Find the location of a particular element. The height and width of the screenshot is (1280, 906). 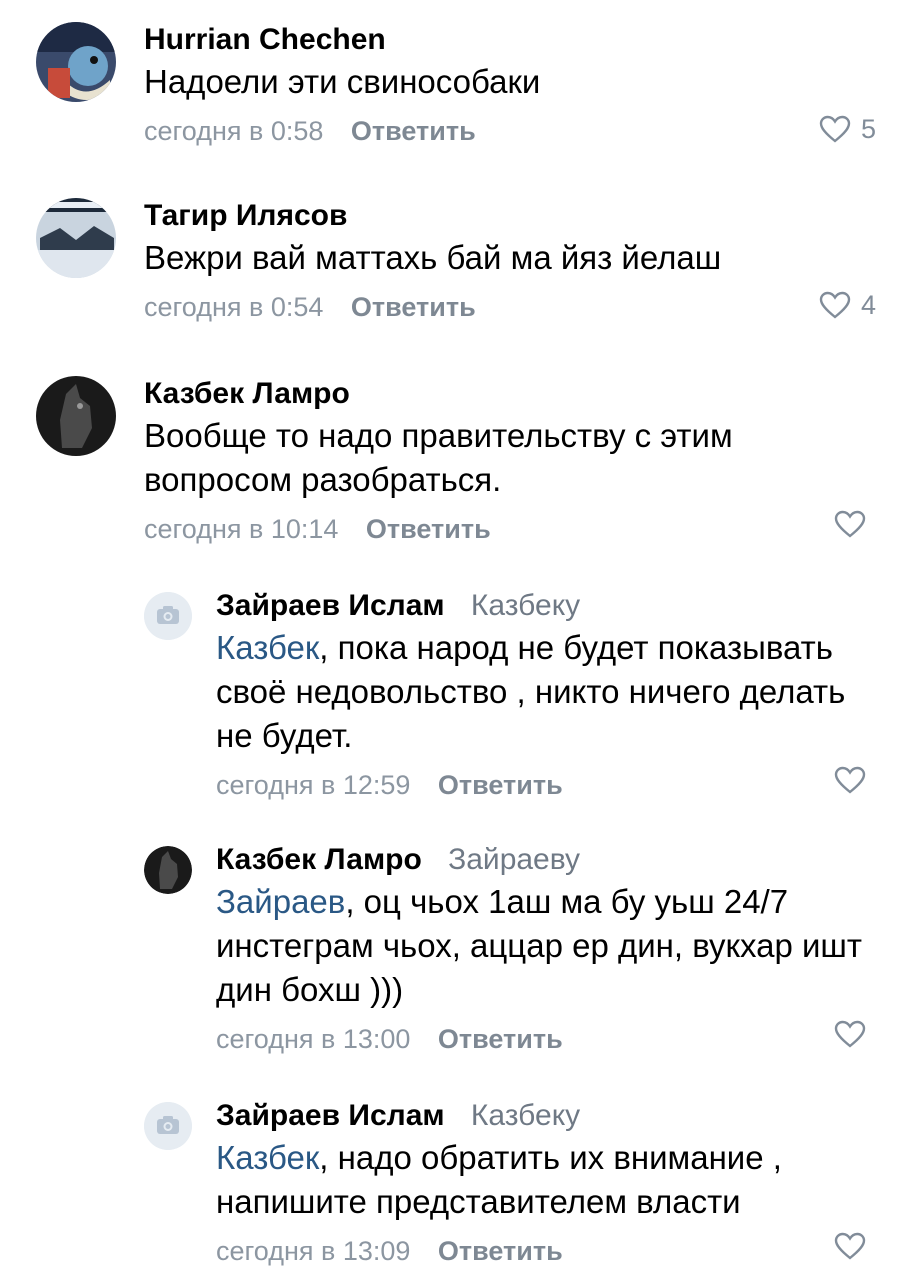

comment-meta: сегодня в 13:00 Ответить is located at coordinates (546, 1038).